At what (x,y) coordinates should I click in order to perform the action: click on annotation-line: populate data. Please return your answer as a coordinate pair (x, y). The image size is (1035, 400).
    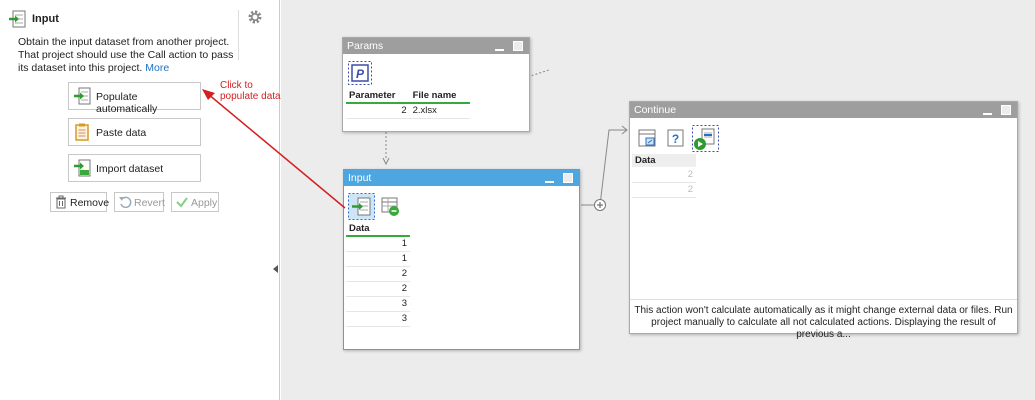
    Looking at the image, I should click on (250, 96).